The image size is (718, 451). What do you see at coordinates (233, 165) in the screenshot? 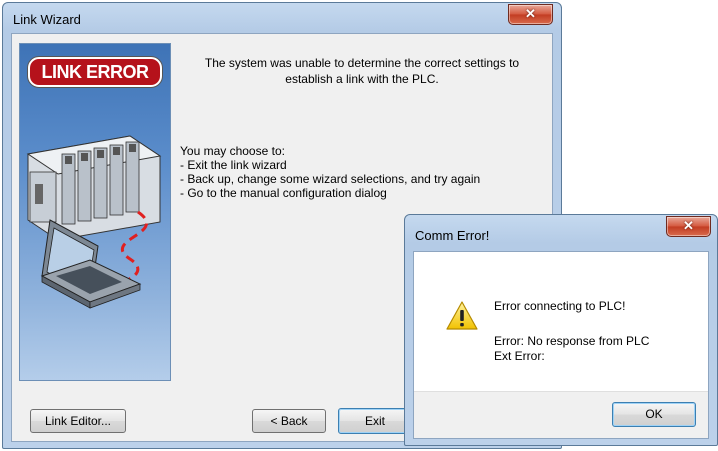
I see `choice-item: - Exit the link wizard` at bounding box center [233, 165].